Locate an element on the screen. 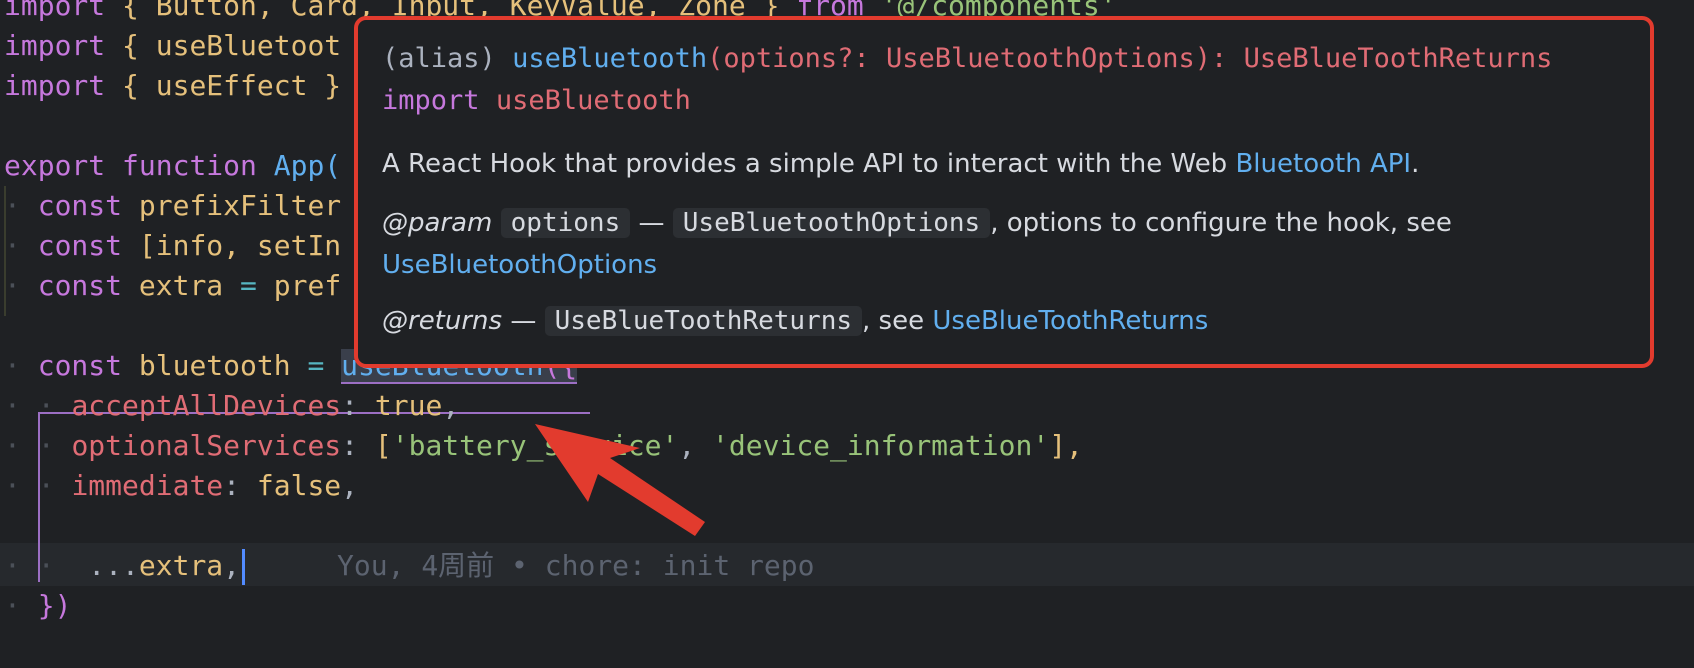  arrow-shape is located at coordinates (620, 480).